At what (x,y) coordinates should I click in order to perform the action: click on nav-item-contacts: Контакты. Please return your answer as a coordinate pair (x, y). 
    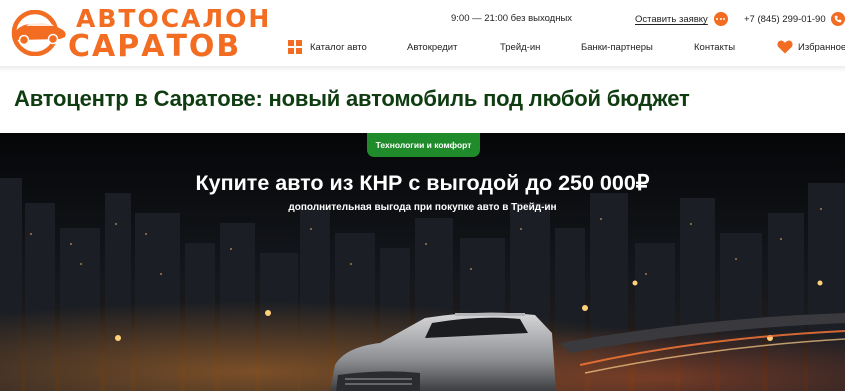
    Looking at the image, I should click on (714, 47).